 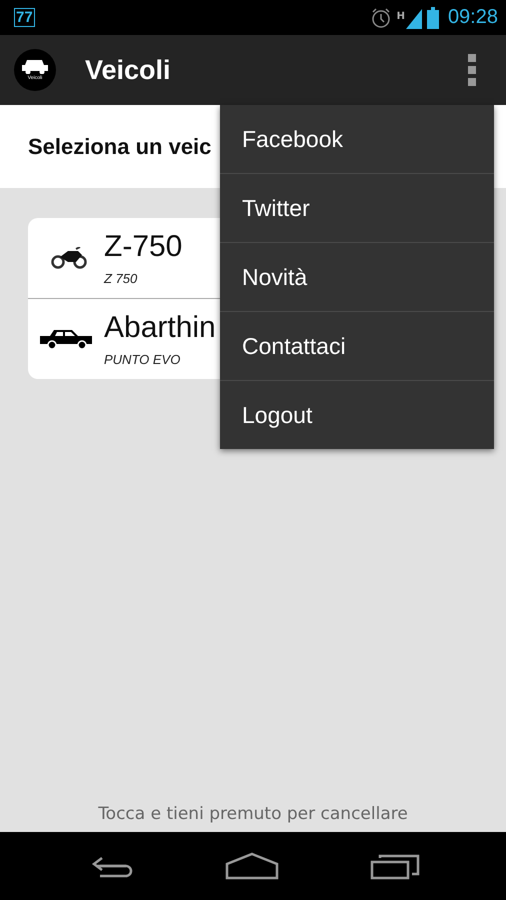 I want to click on vehicle-name: Z-750, so click(x=143, y=246).